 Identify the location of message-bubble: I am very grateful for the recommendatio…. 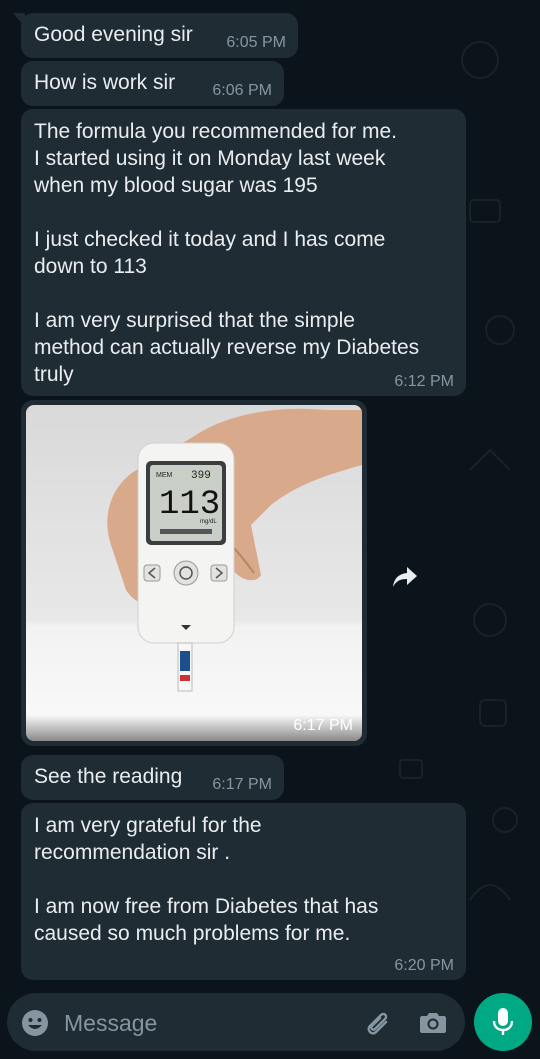
(243, 891).